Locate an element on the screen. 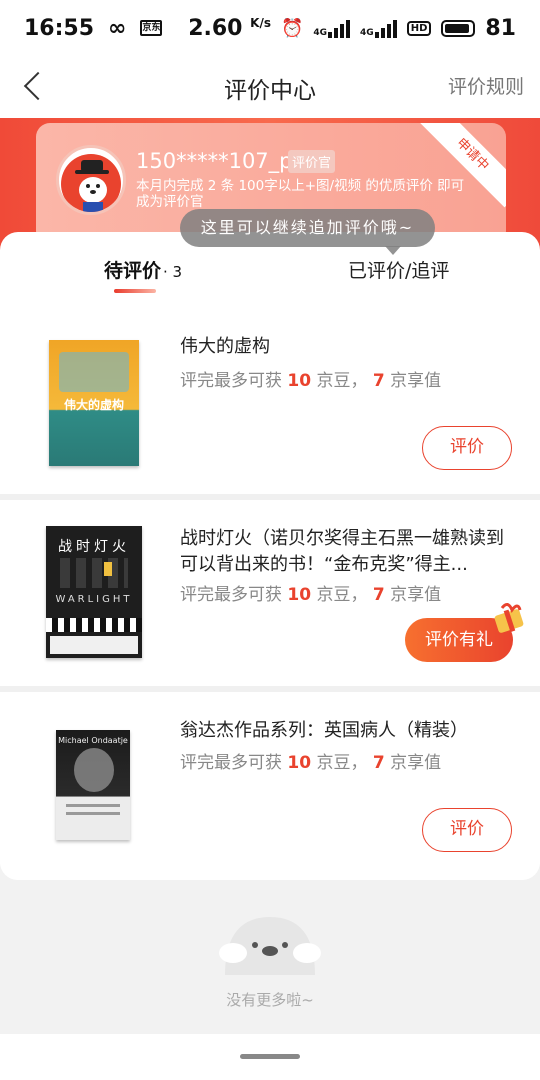  append-review-tooltip: 这里可以继续追加评价哦~ is located at coordinates (307, 232).